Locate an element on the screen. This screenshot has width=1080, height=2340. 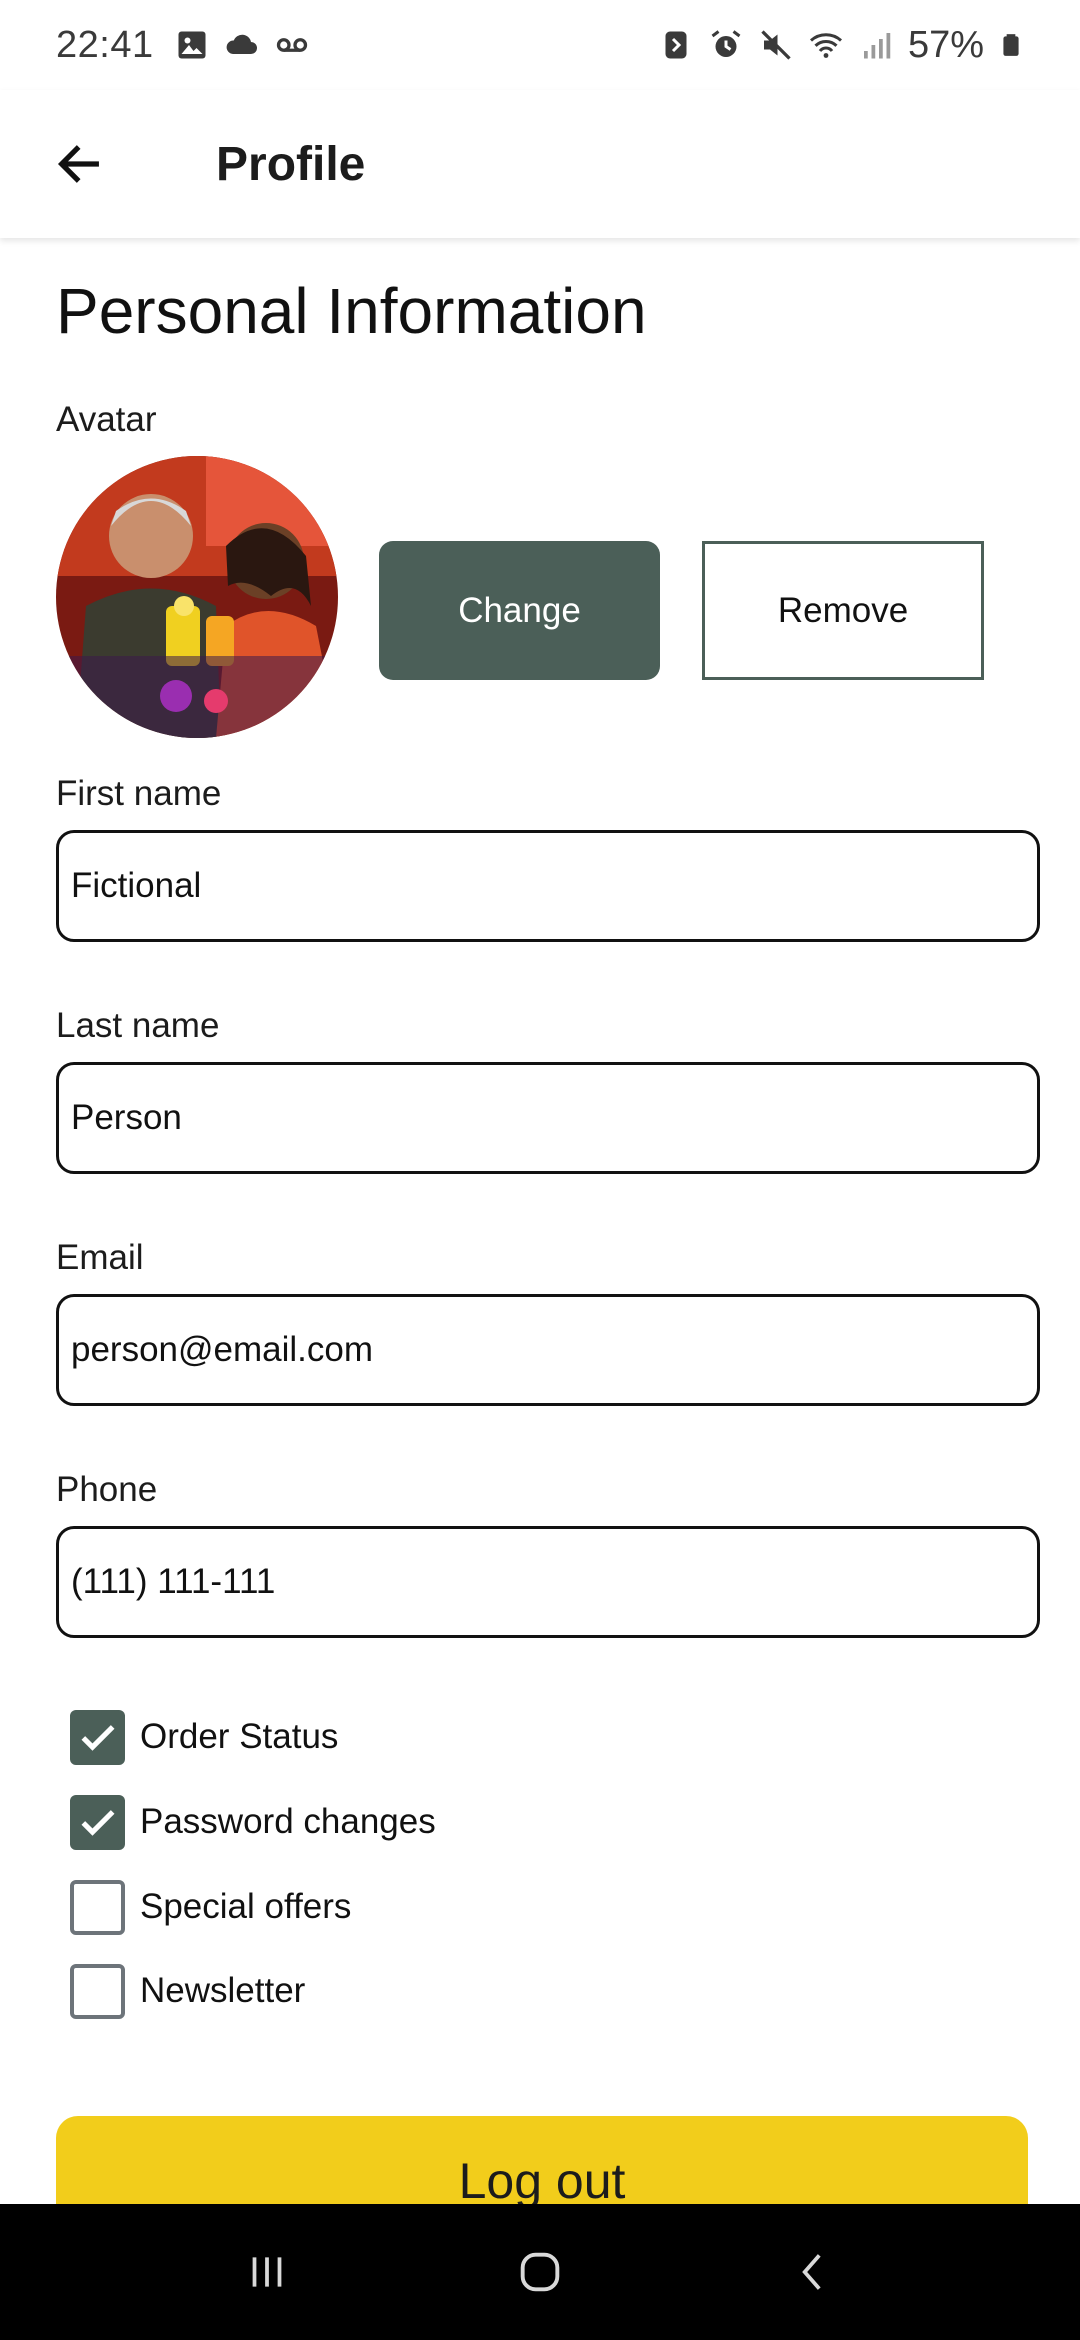
status-left-icons is located at coordinates (242, 45).